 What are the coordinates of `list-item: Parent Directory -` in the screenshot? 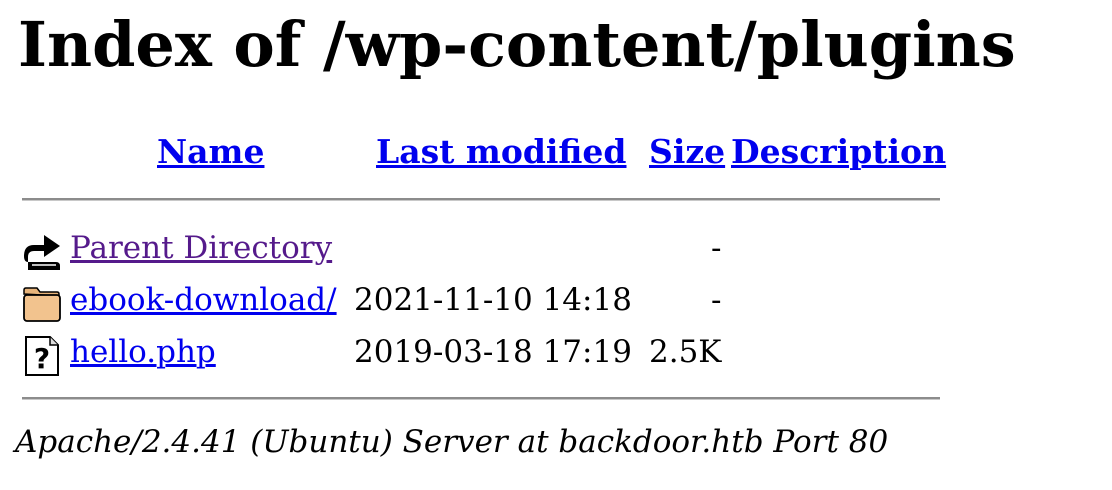 It's located at (480, 248).